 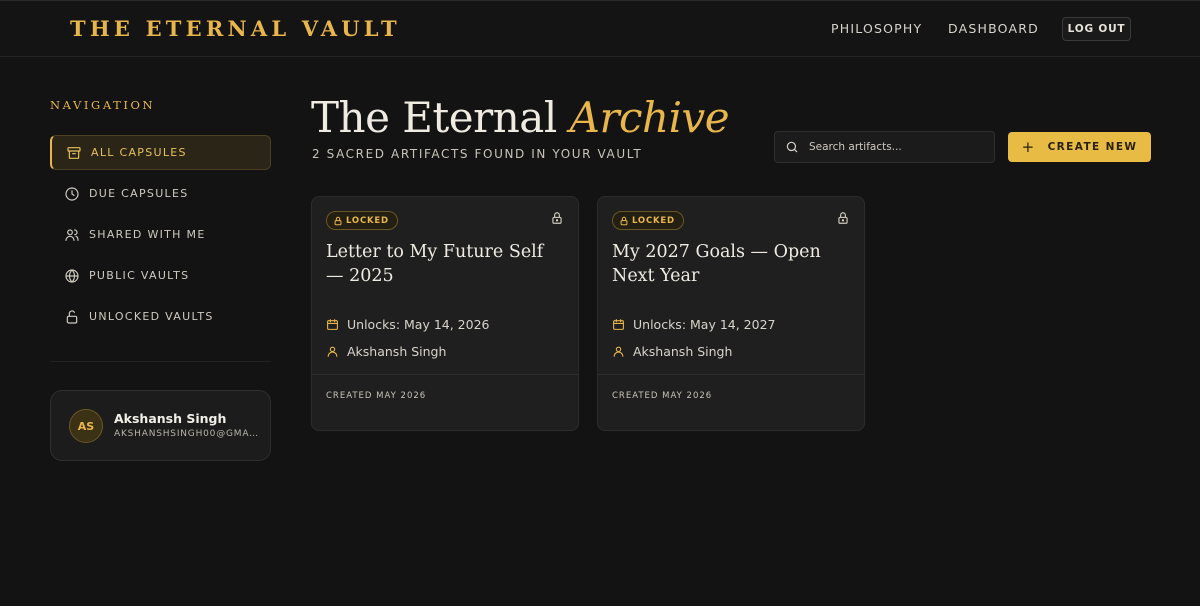 What do you see at coordinates (418, 324) in the screenshot?
I see `unlock-date-text: Unlocks: May 14, 2026` at bounding box center [418, 324].